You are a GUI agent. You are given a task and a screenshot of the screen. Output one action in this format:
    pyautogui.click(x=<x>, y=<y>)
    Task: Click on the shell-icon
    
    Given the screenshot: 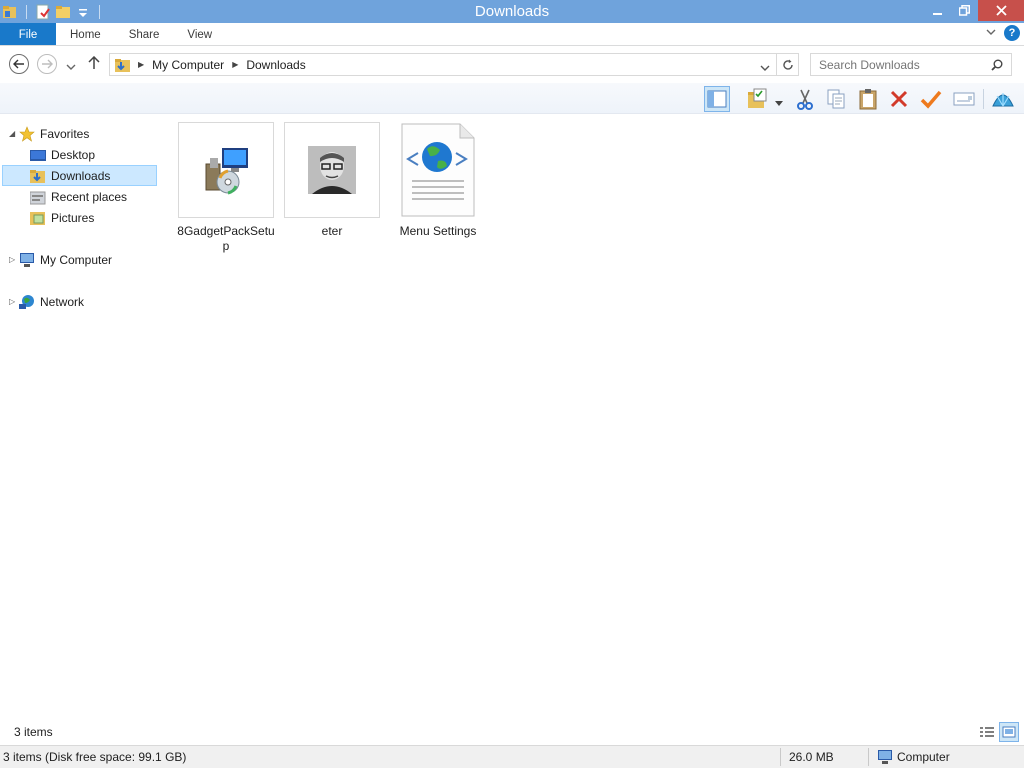 What is the action you would take?
    pyautogui.click(x=1003, y=100)
    